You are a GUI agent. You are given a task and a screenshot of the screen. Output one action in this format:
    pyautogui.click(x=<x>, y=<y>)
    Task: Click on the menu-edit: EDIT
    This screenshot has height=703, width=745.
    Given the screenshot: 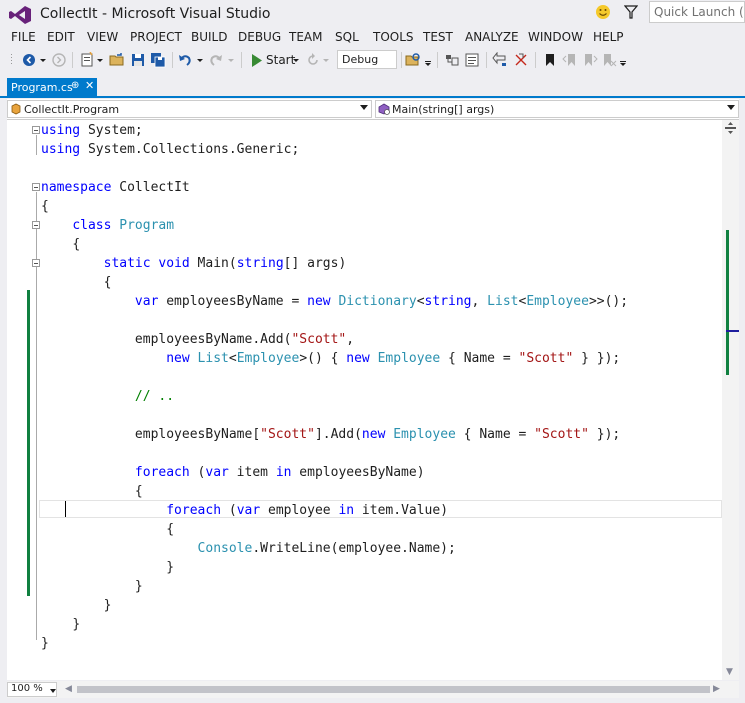 What is the action you would take?
    pyautogui.click(x=61, y=37)
    